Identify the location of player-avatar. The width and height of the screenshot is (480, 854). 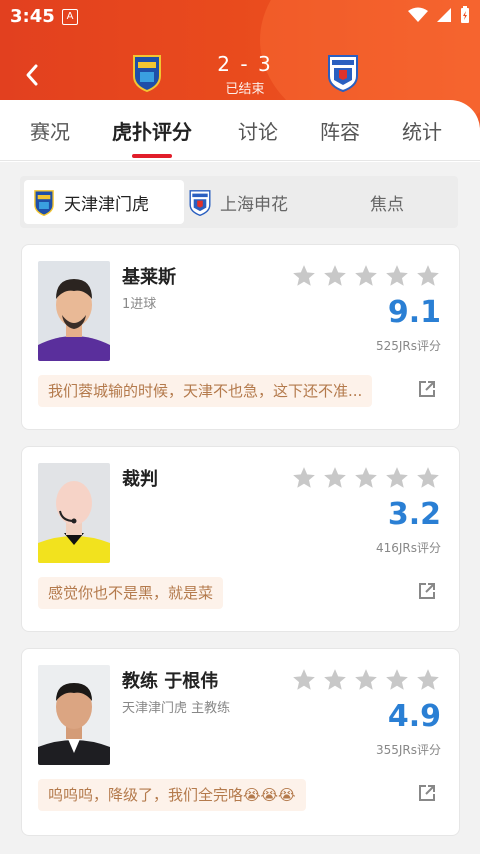
(74, 311).